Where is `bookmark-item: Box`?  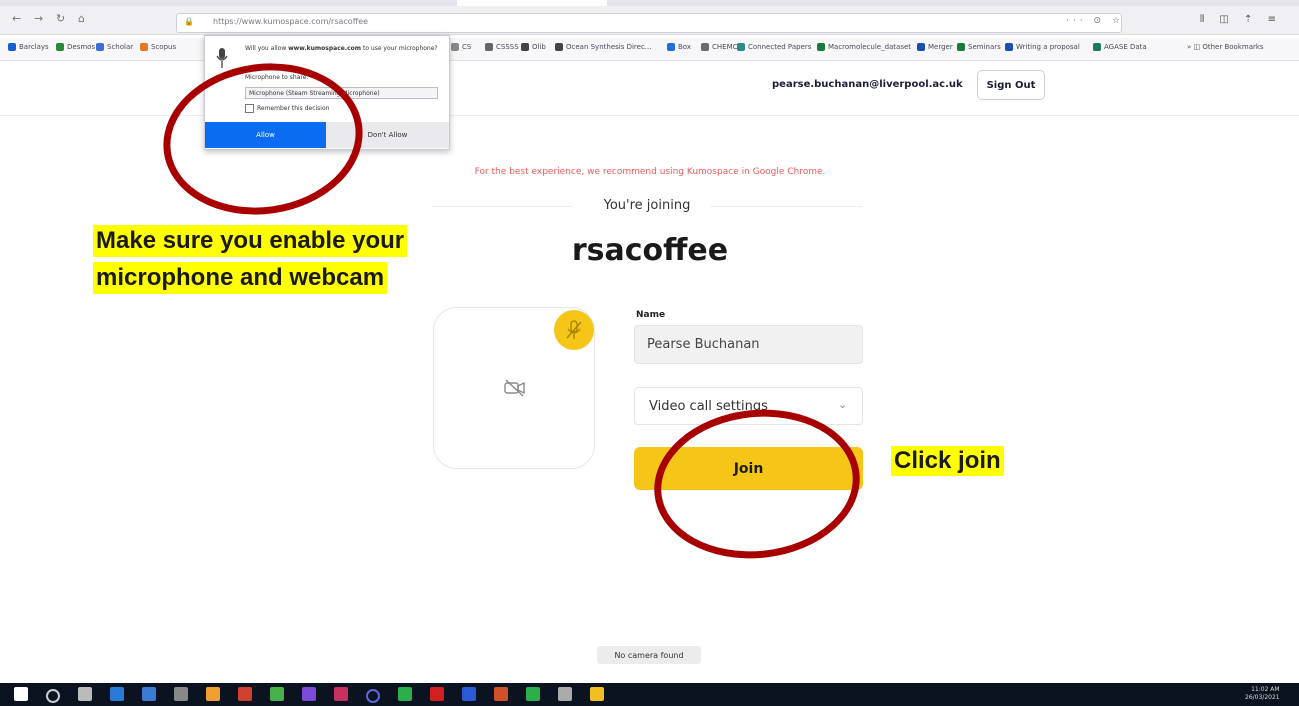
bookmark-item: Box is located at coordinates (679, 47).